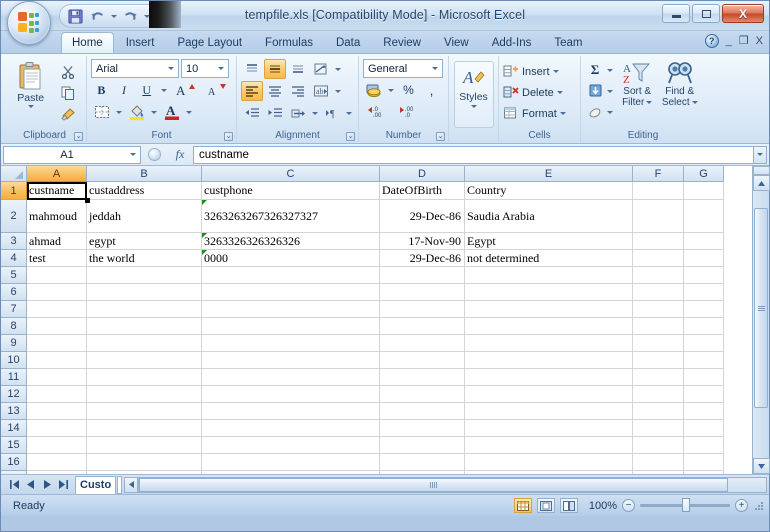 Image resolution: width=770 pixels, height=532 pixels. What do you see at coordinates (144, 258) in the screenshot?
I see `cell-B4: the world` at bounding box center [144, 258].